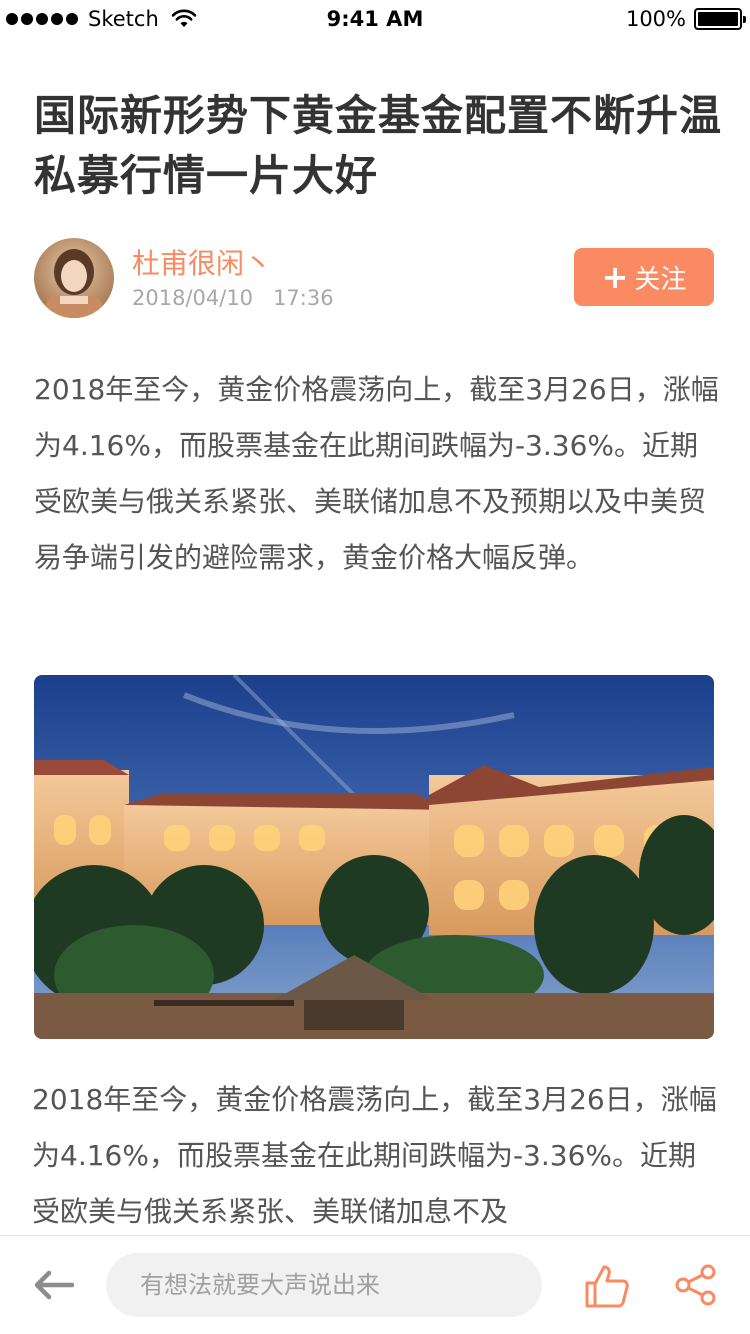 The width and height of the screenshot is (750, 1334). I want to click on avatar, so click(74, 278).